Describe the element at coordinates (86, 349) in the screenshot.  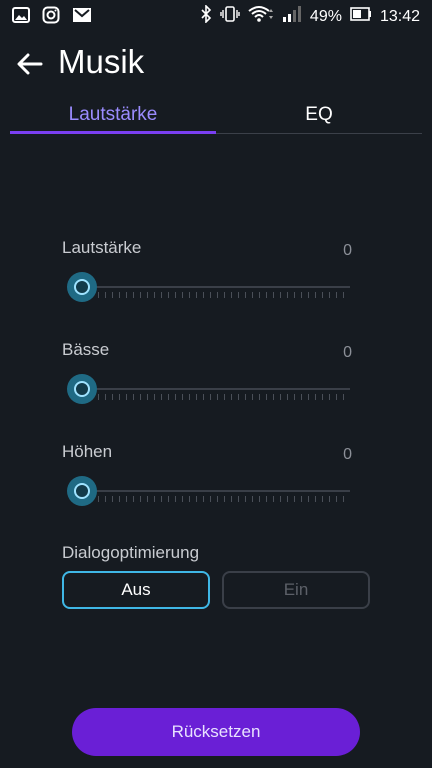
I see `bass-label: Bässe` at that location.